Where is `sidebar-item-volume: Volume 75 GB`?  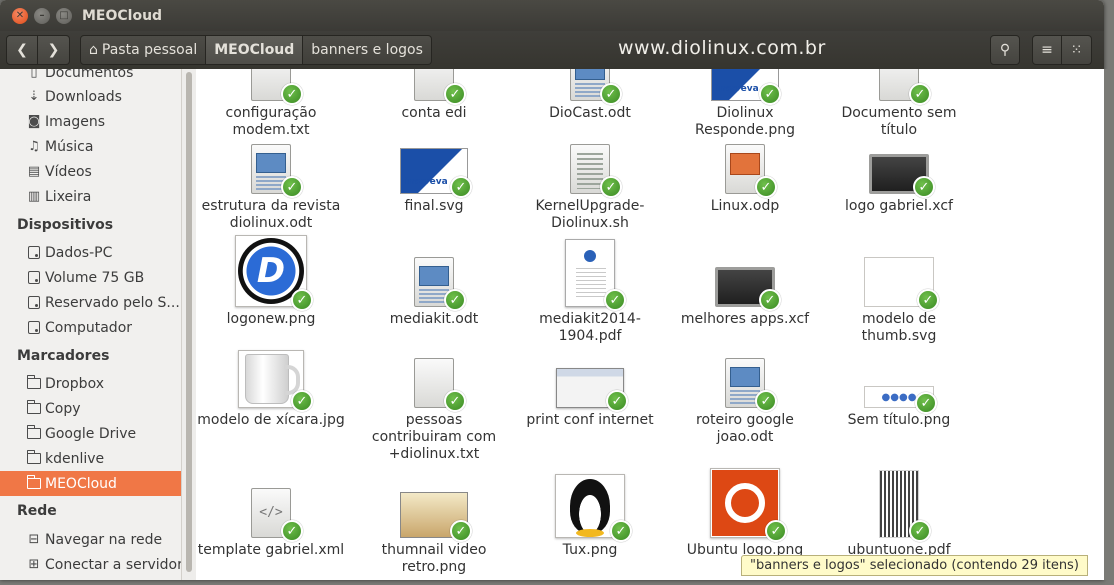
sidebar-item-volume: Volume 75 GB is located at coordinates (90, 277).